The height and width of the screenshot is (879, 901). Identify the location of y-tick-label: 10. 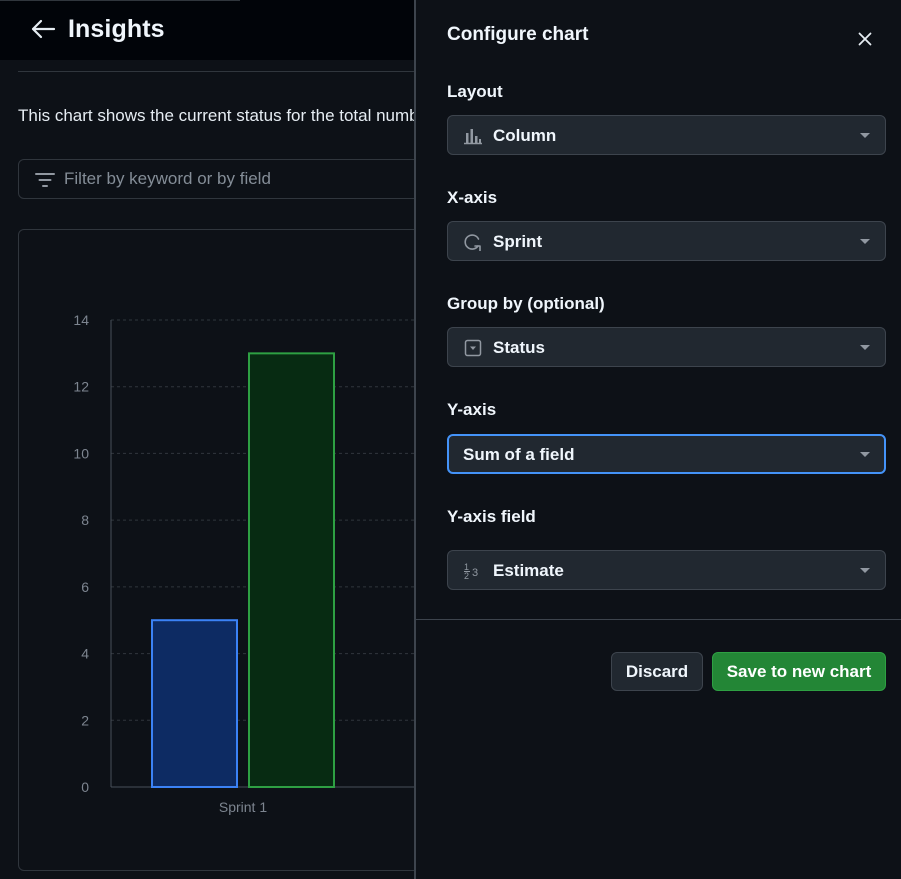
(81, 453).